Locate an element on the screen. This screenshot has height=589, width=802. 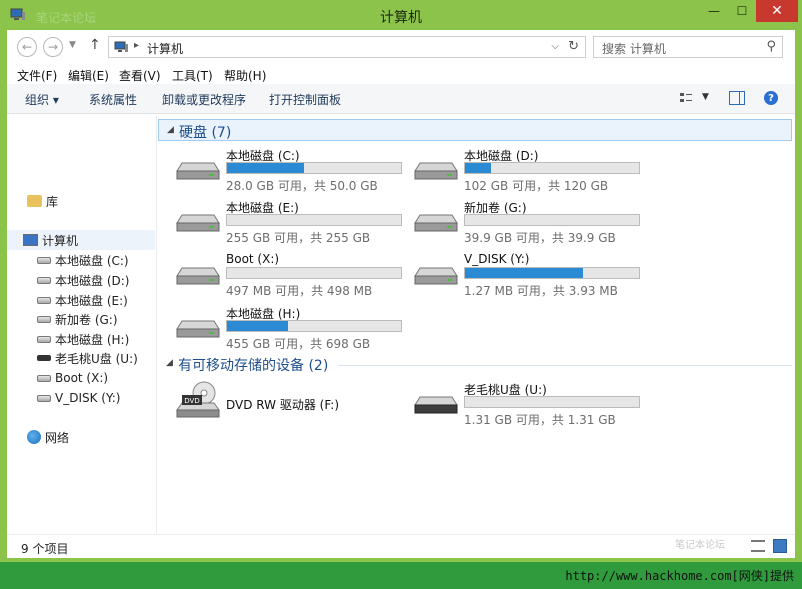
change-view-icon is located at coordinates (686, 98).